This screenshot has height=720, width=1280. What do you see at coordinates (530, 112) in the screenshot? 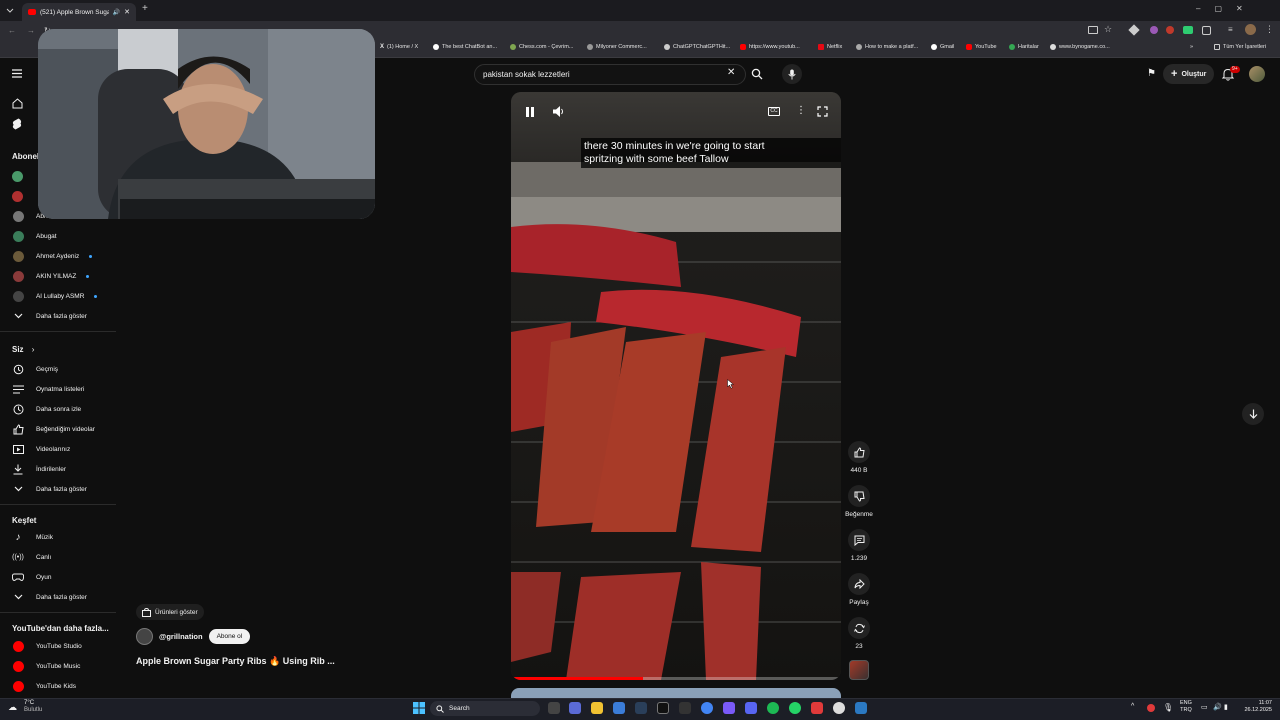
I see `pause-icon` at bounding box center [530, 112].